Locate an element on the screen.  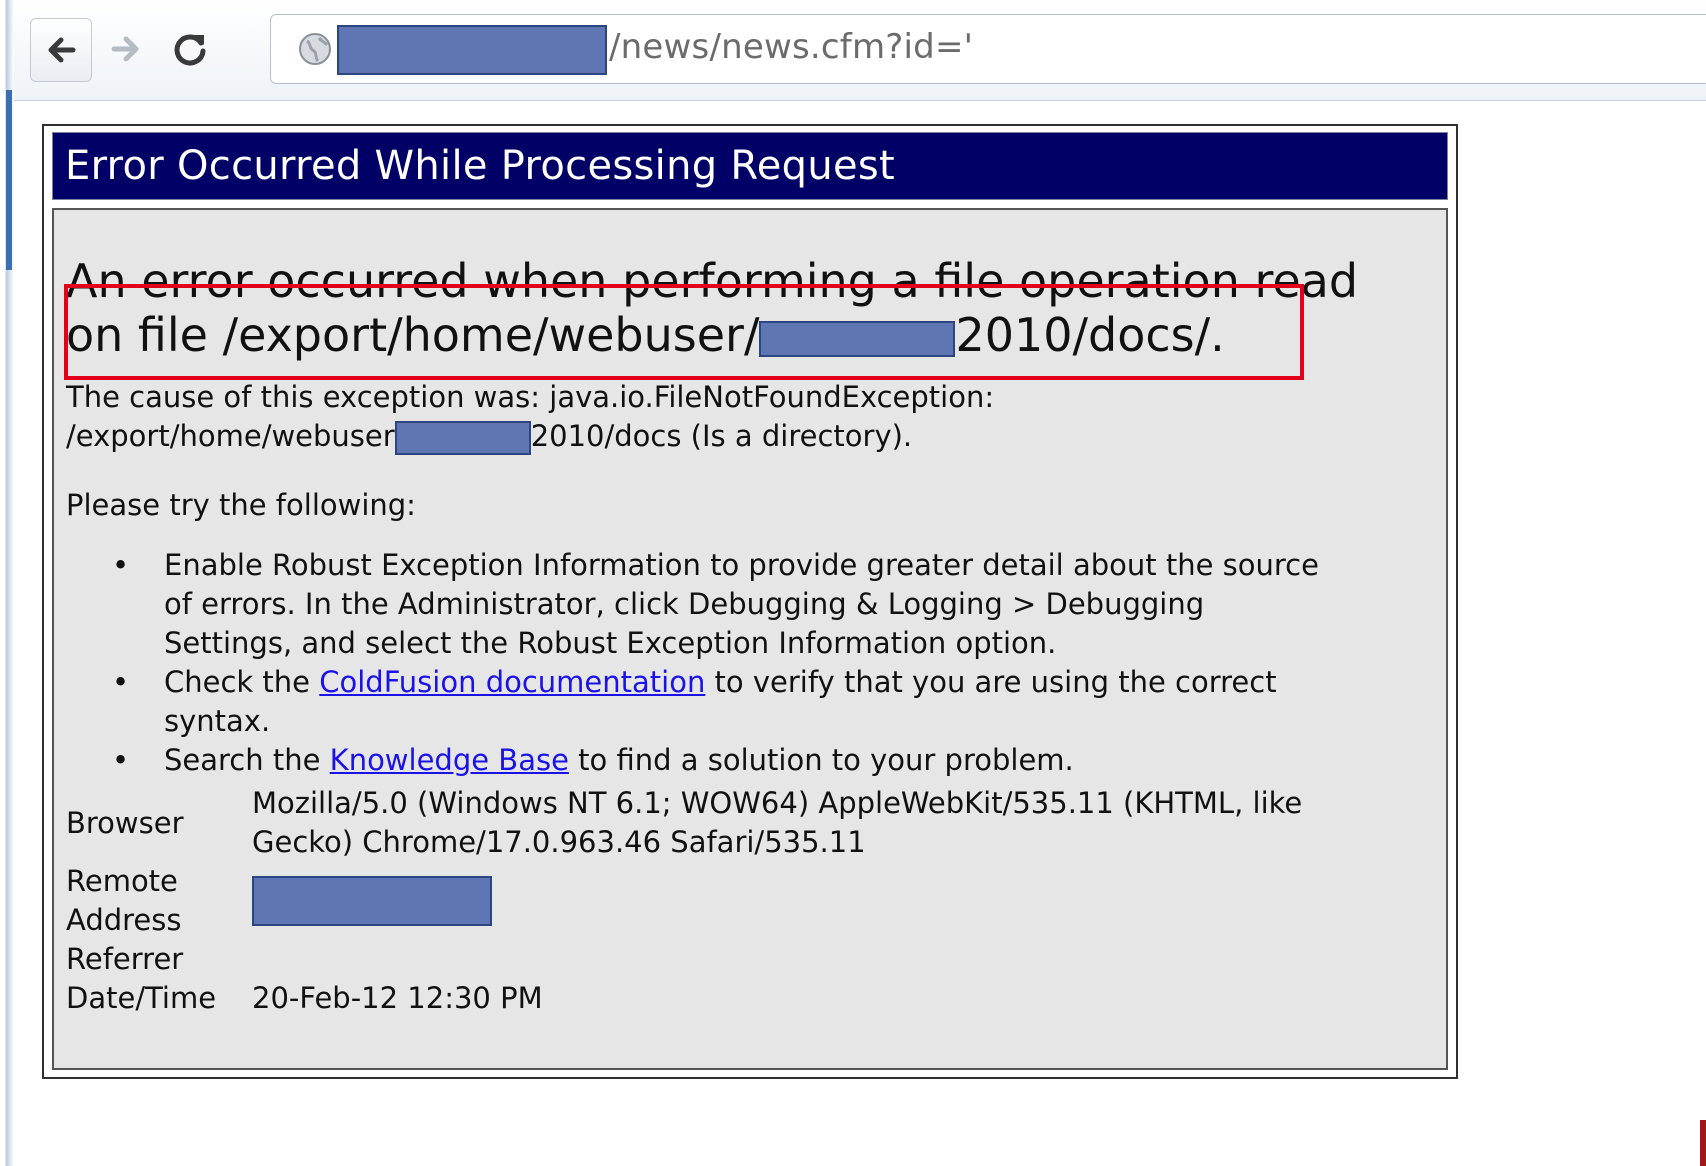
reload-icon is located at coordinates (190, 50).